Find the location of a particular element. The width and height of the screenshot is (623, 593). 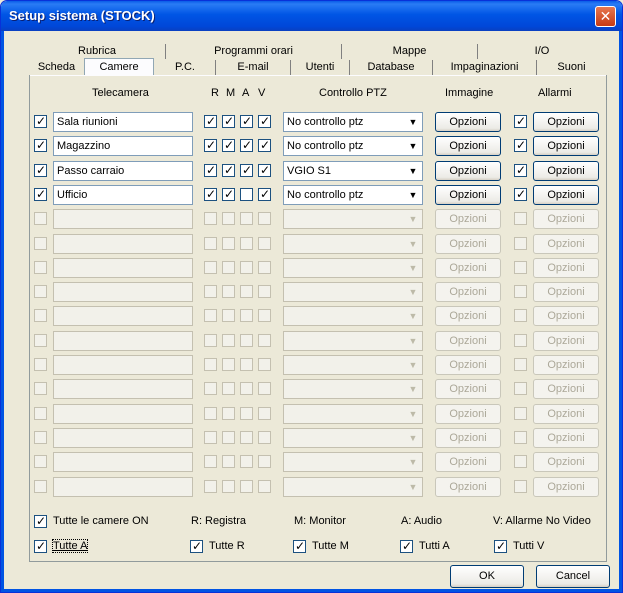

tab-email: E-mail is located at coordinates (253, 67).